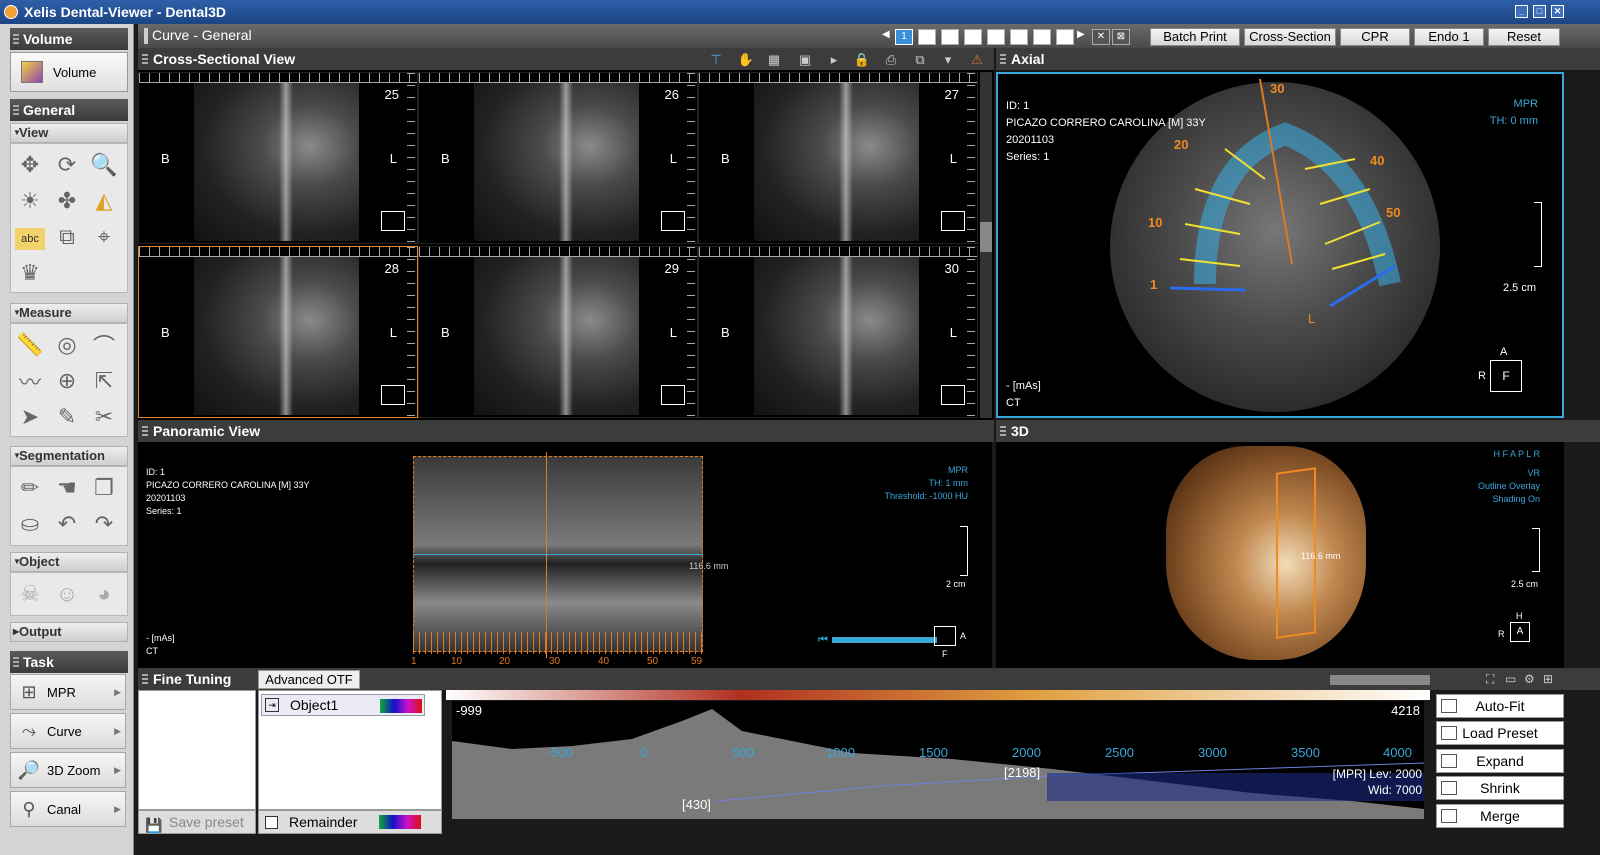  Describe the element at coordinates (197, 822) in the screenshot. I see `save-preset-button: 💾 Save preset` at that location.